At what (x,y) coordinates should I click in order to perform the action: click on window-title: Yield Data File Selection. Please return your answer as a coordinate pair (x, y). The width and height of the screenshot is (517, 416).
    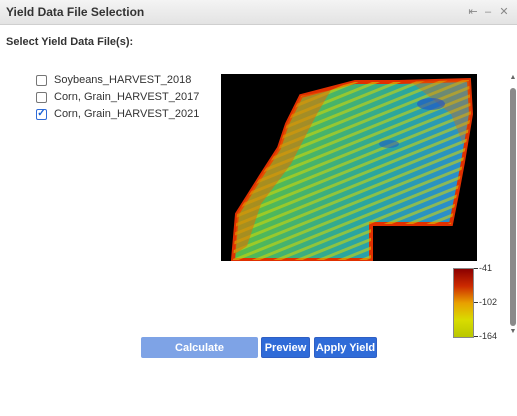
    Looking at the image, I should click on (75, 12).